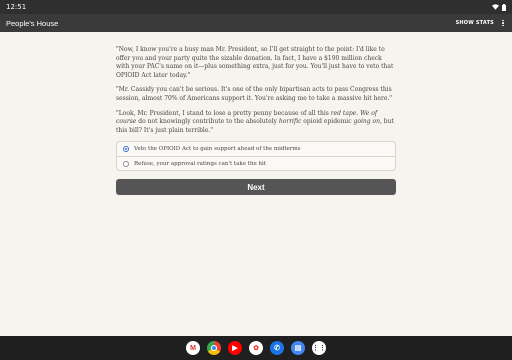 Image resolution: width=512 pixels, height=360 pixels. Describe the element at coordinates (298, 348) in the screenshot. I see `messages-icon: ▤` at that location.